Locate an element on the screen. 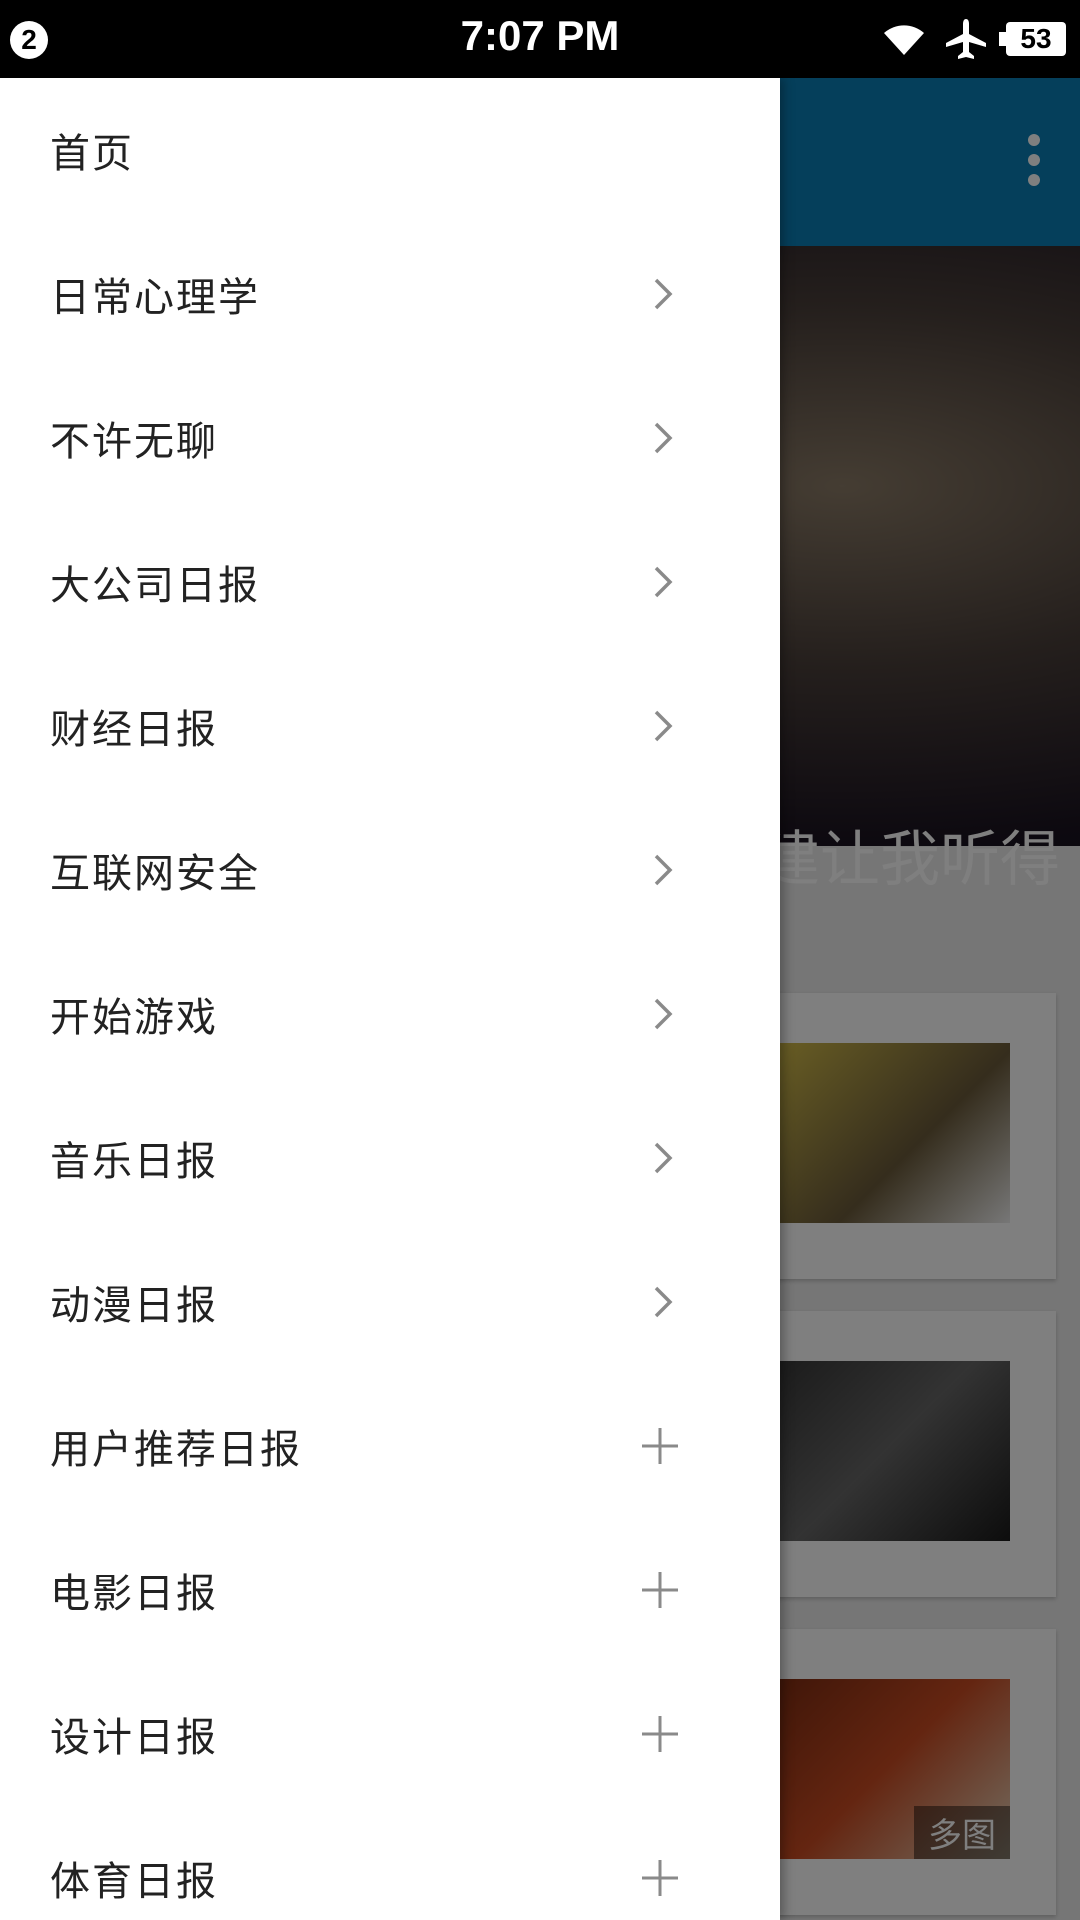 The width and height of the screenshot is (1080, 1920). drawer-item-label: 开始游戏 is located at coordinates (134, 1018).